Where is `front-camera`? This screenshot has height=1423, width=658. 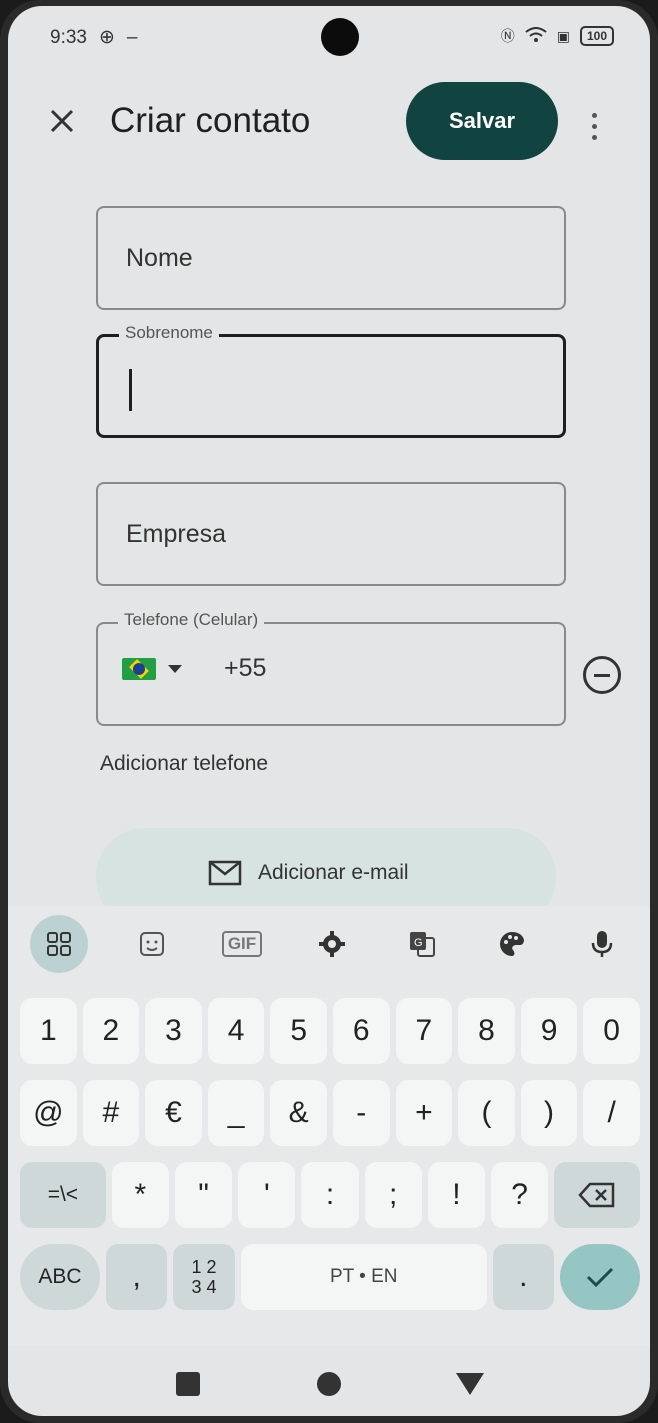 front-camera is located at coordinates (340, 37).